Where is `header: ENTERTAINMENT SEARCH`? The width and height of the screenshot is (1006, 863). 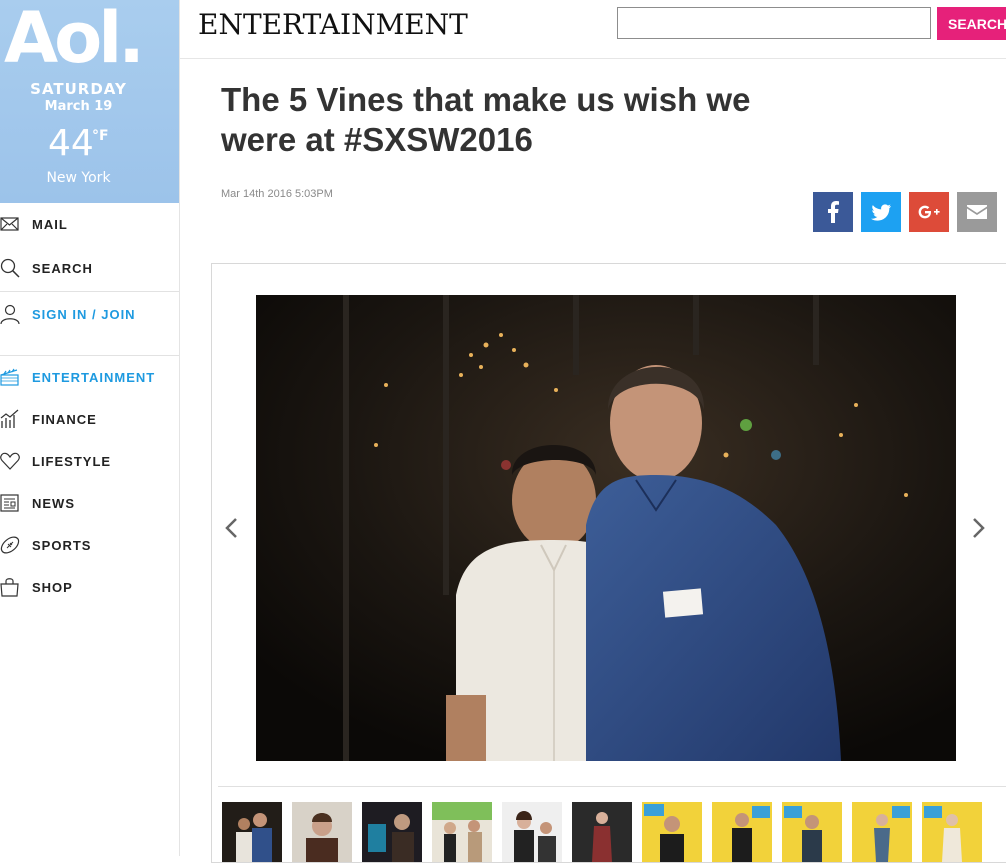
header: ENTERTAINMENT SEARCH is located at coordinates (593, 29).